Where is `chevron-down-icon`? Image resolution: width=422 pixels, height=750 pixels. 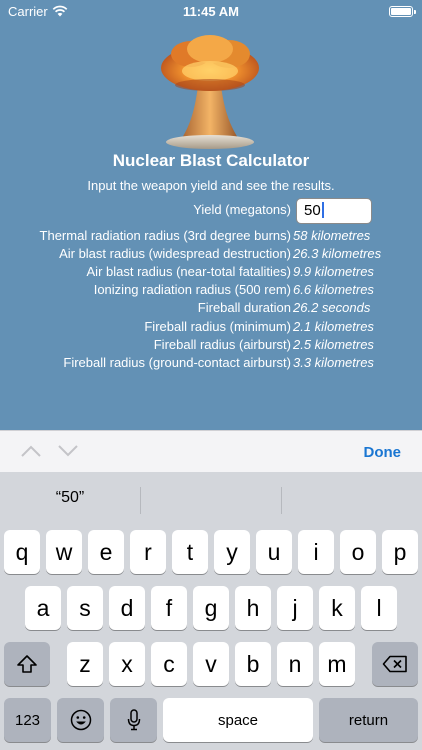 chevron-down-icon is located at coordinates (68, 451).